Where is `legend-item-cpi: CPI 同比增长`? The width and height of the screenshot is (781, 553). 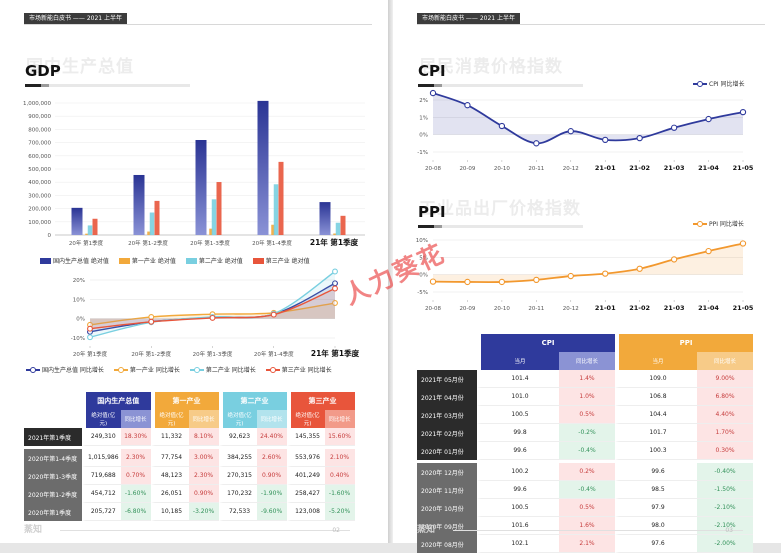 legend-item-cpi: CPI 同比增长 is located at coordinates (719, 83).